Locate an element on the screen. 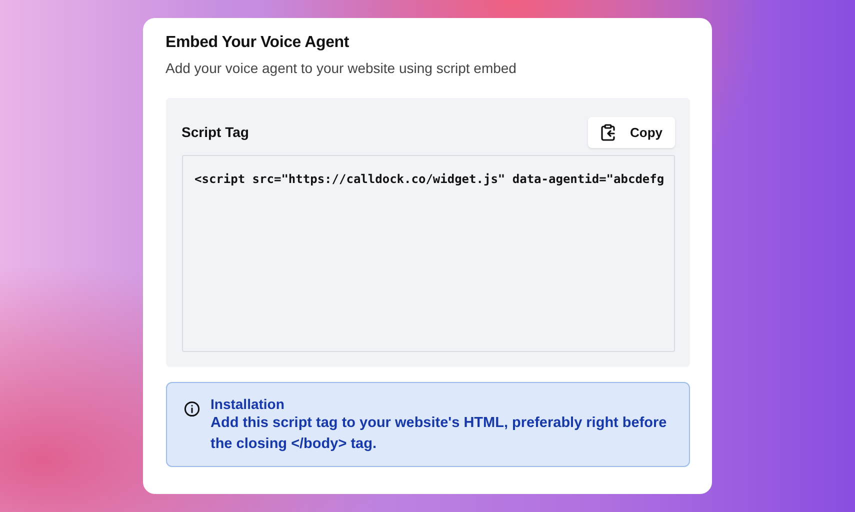 The width and height of the screenshot is (855, 512). copy-button: Copy is located at coordinates (631, 132).